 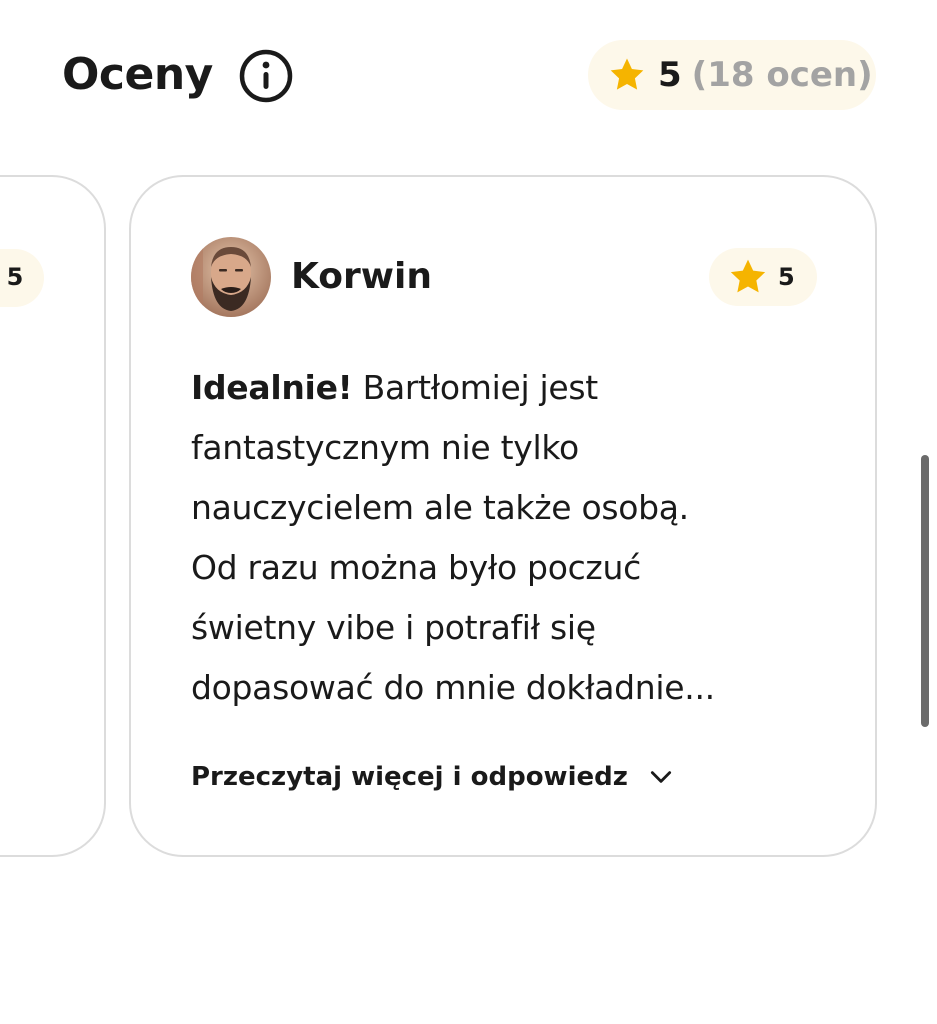 I want to click on user-avatar-icon, so click(x=231, y=277).